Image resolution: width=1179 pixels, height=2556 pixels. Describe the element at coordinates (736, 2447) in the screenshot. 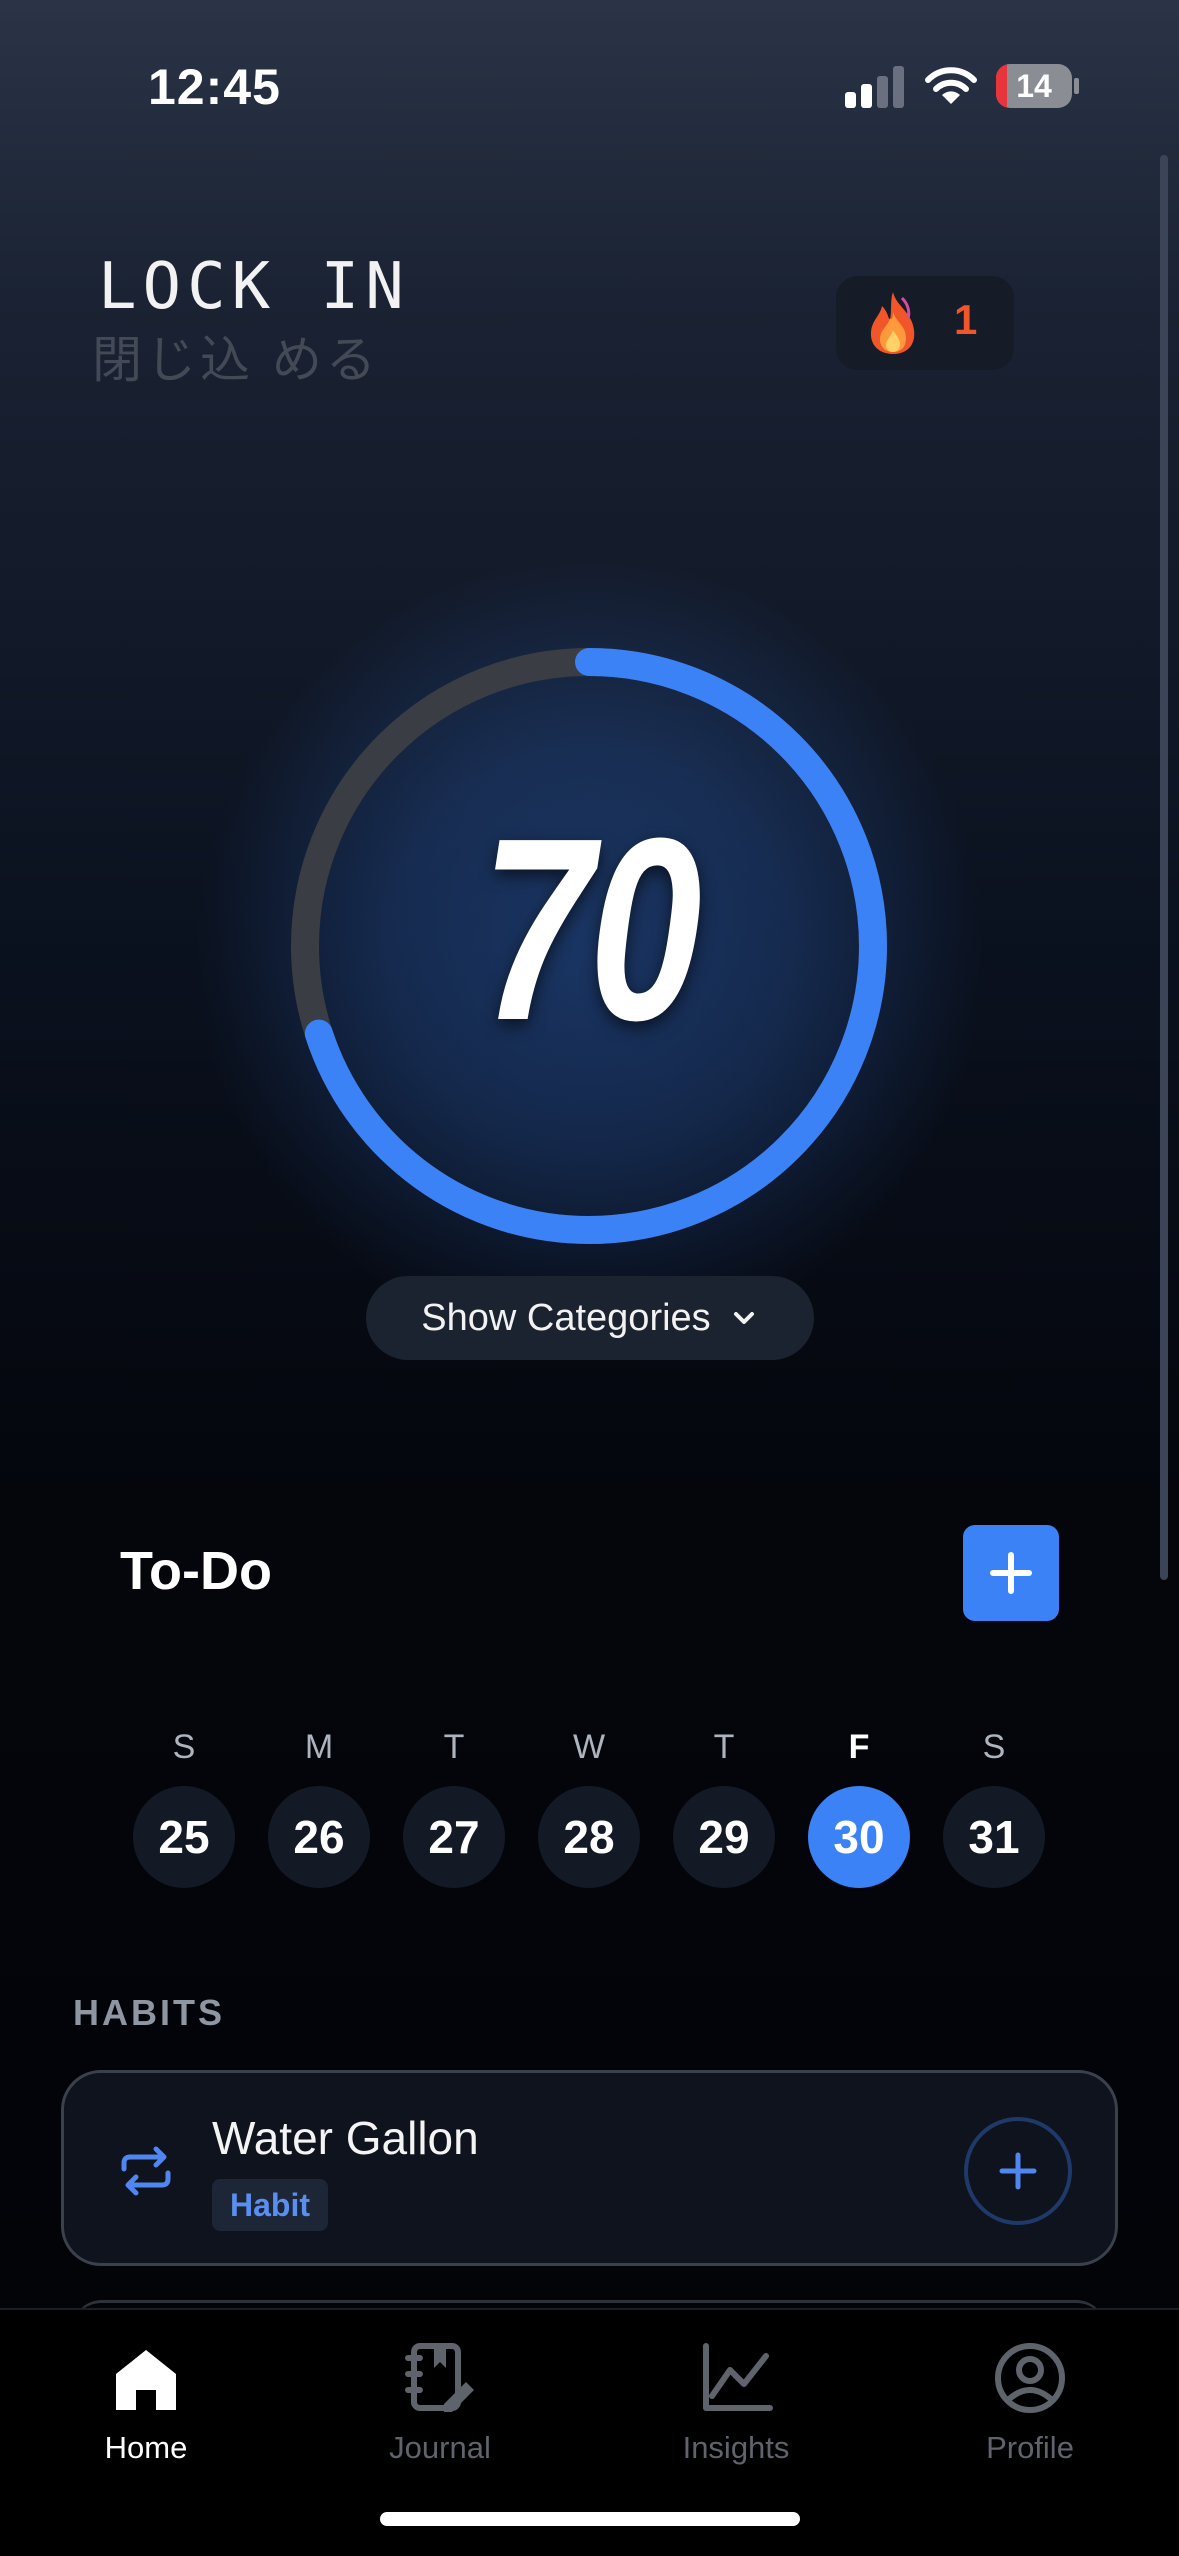

I see `tab-insights-label: Insights` at that location.